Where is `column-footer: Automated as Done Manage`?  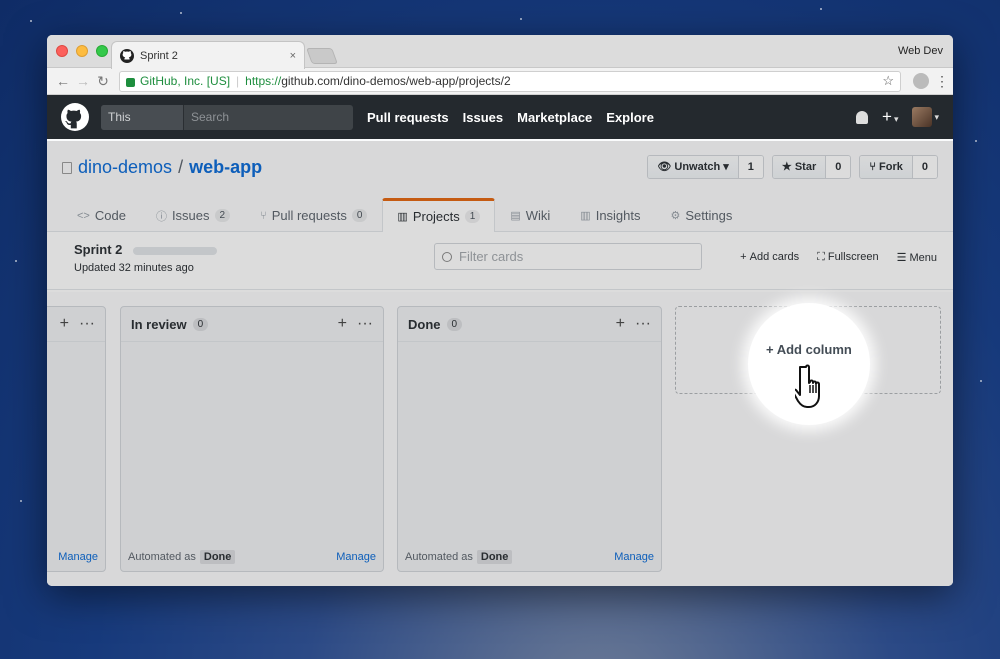
column-footer: Automated as Done Manage is located at coordinates (529, 557).